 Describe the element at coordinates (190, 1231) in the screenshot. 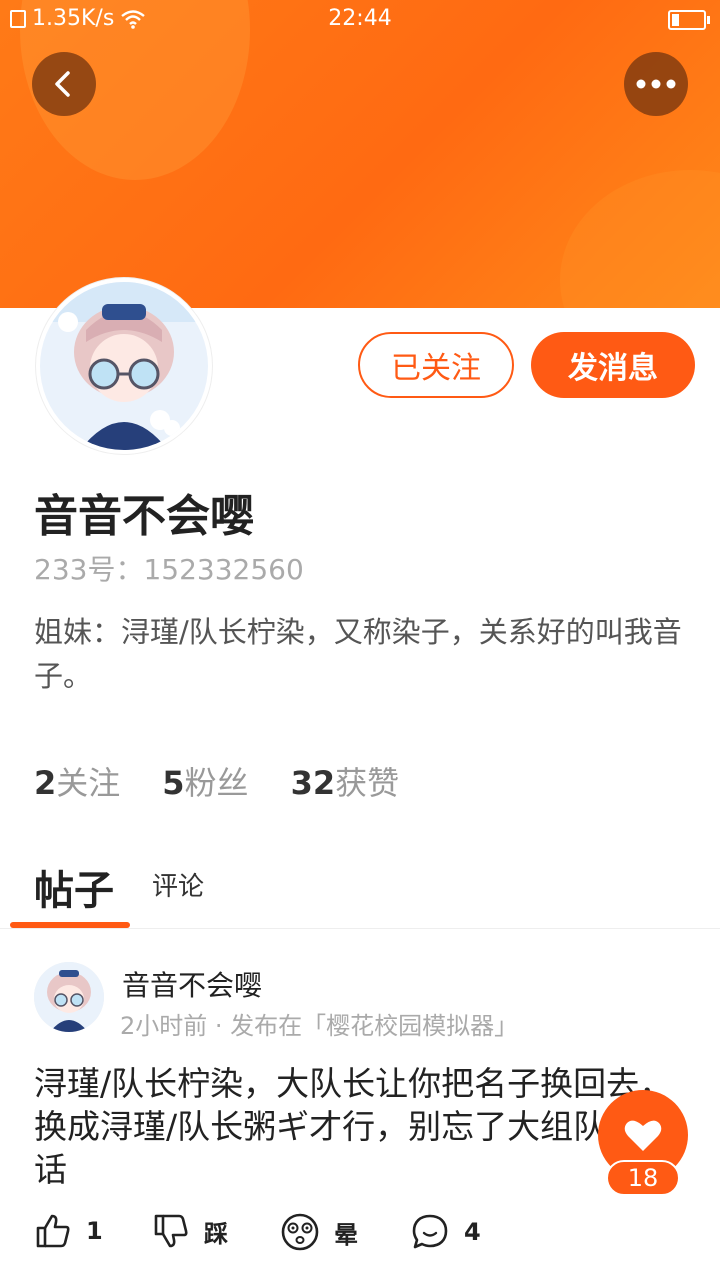

I see `dislike-button: 踩` at that location.